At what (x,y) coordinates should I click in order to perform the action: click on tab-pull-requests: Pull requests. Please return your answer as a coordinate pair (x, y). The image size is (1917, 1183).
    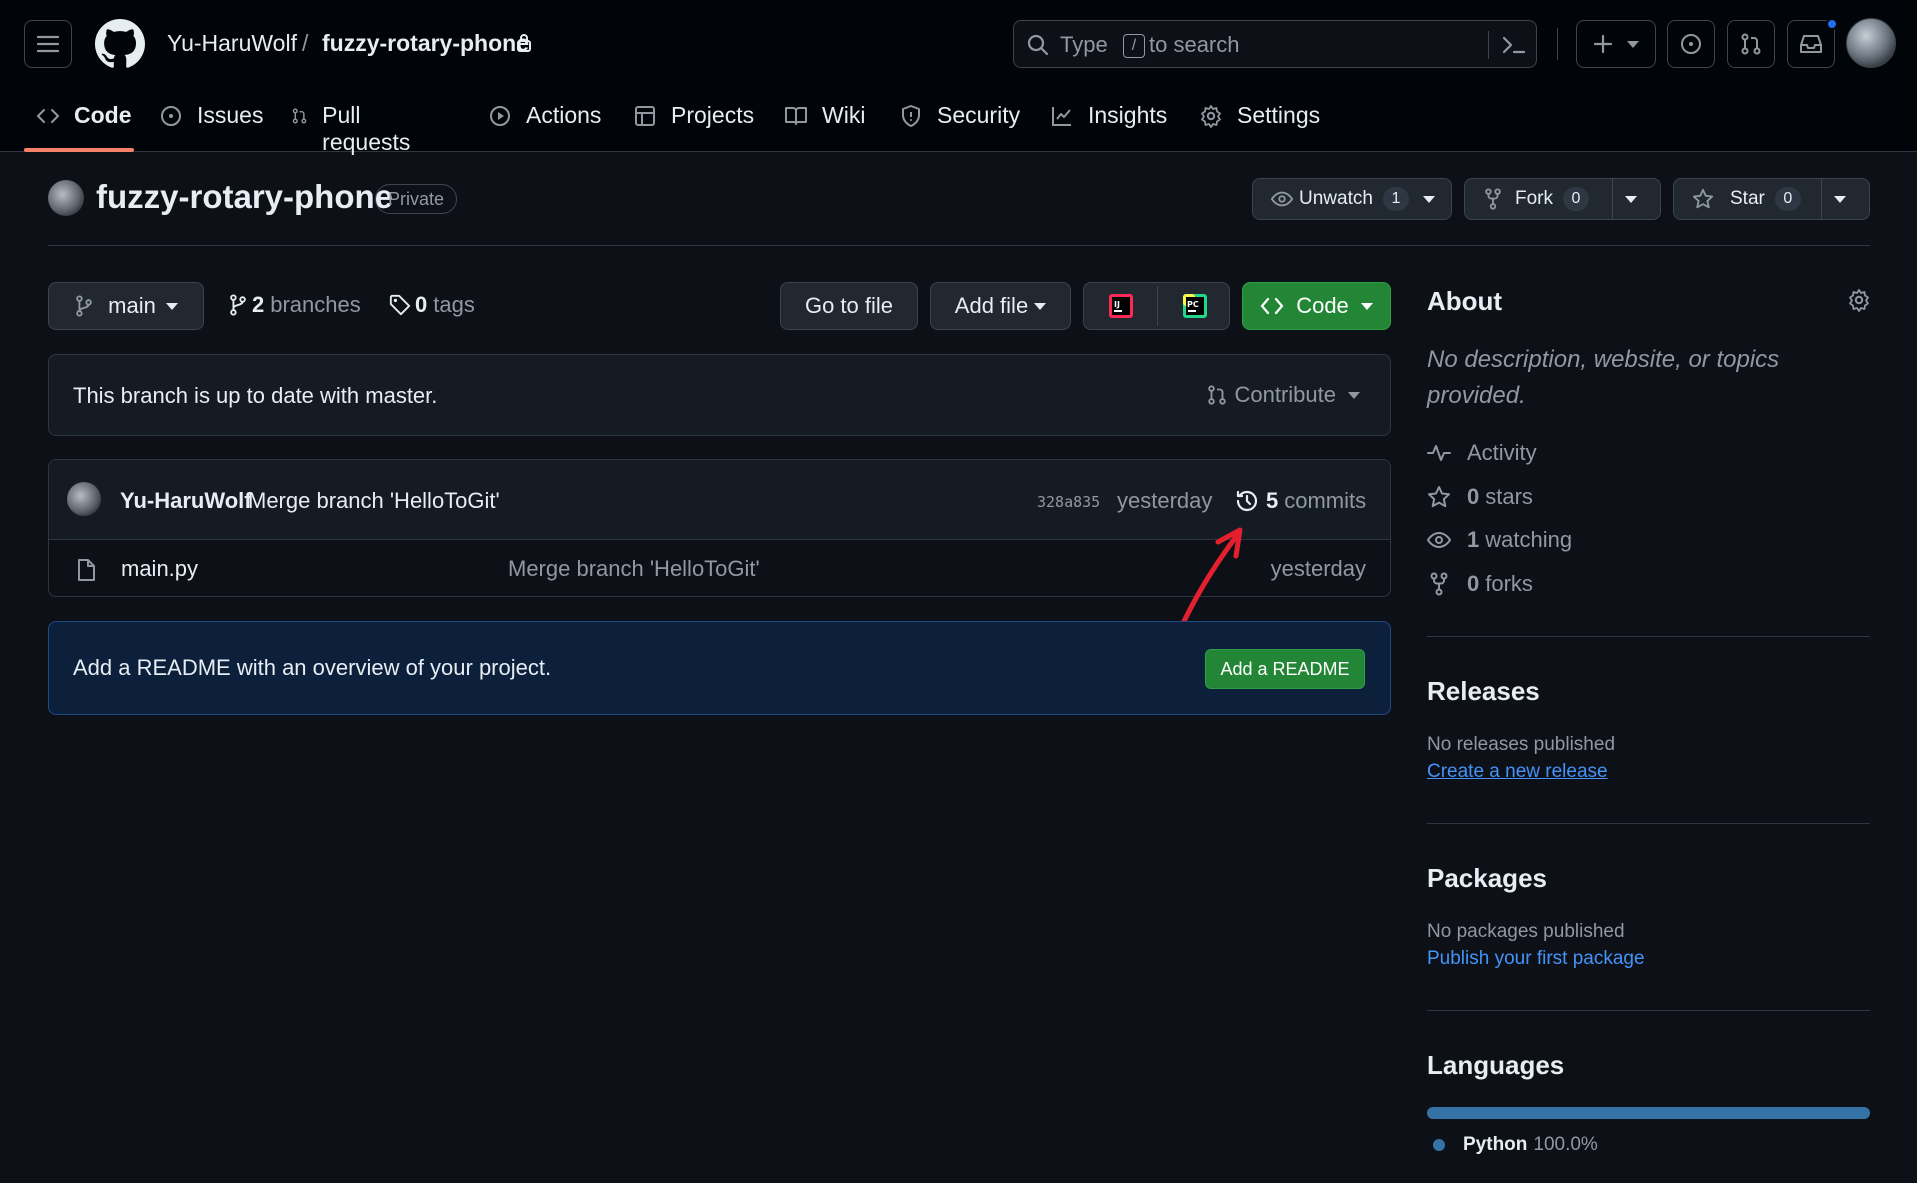
    Looking at the image, I should click on (354, 122).